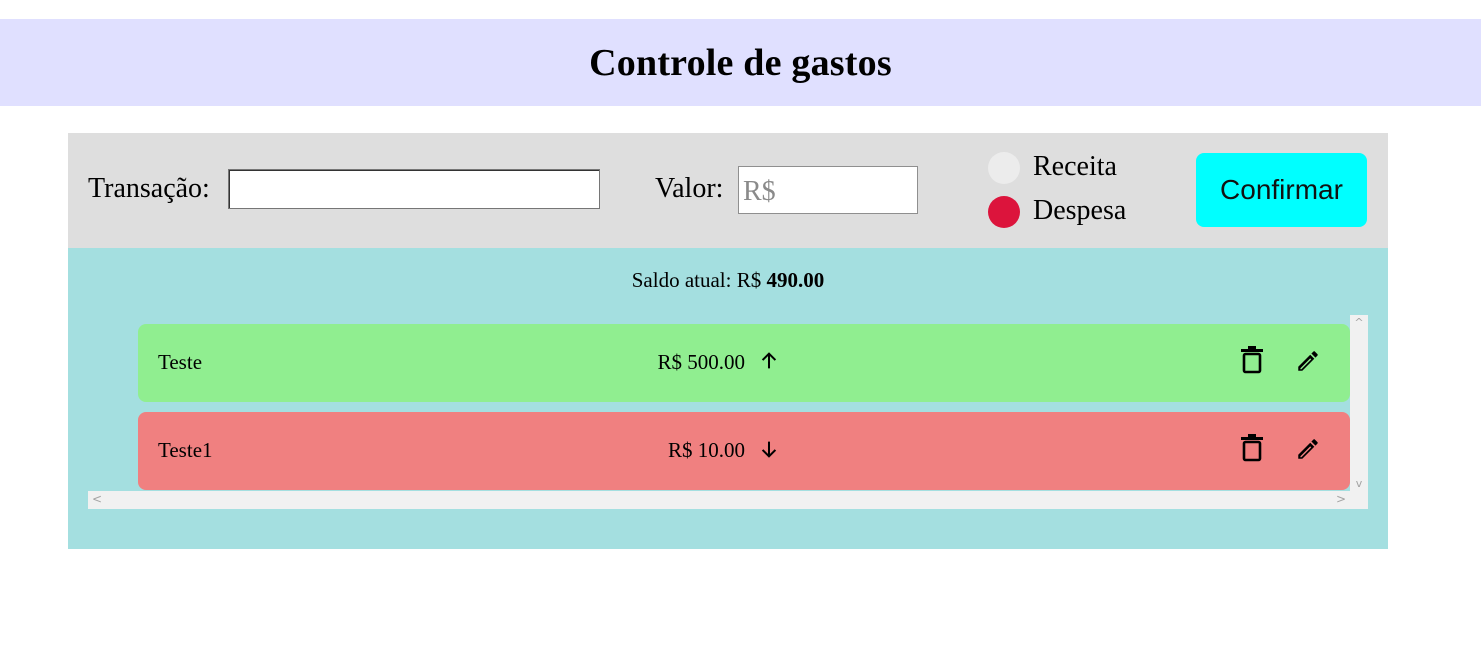 The height and width of the screenshot is (656, 1481). What do you see at coordinates (1075, 167) in the screenshot?
I see `receita-label: Receita` at bounding box center [1075, 167].